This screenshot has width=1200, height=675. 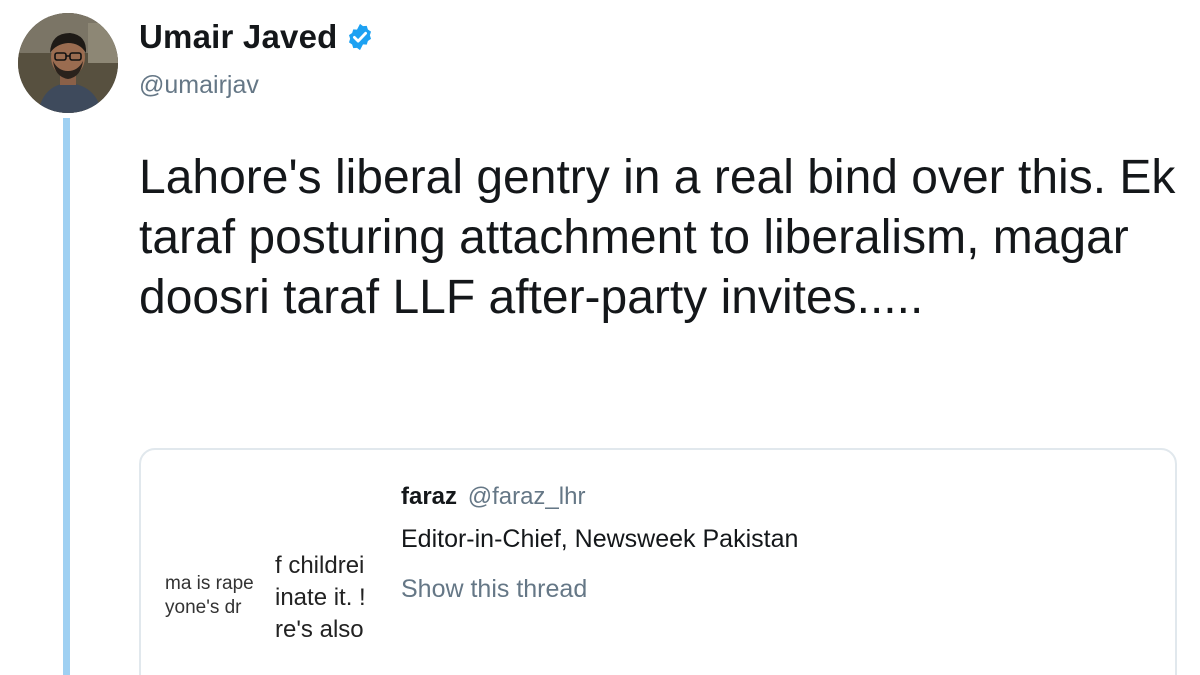 What do you see at coordinates (599, 589) in the screenshot?
I see `show-thread-link: Show this thread` at bounding box center [599, 589].